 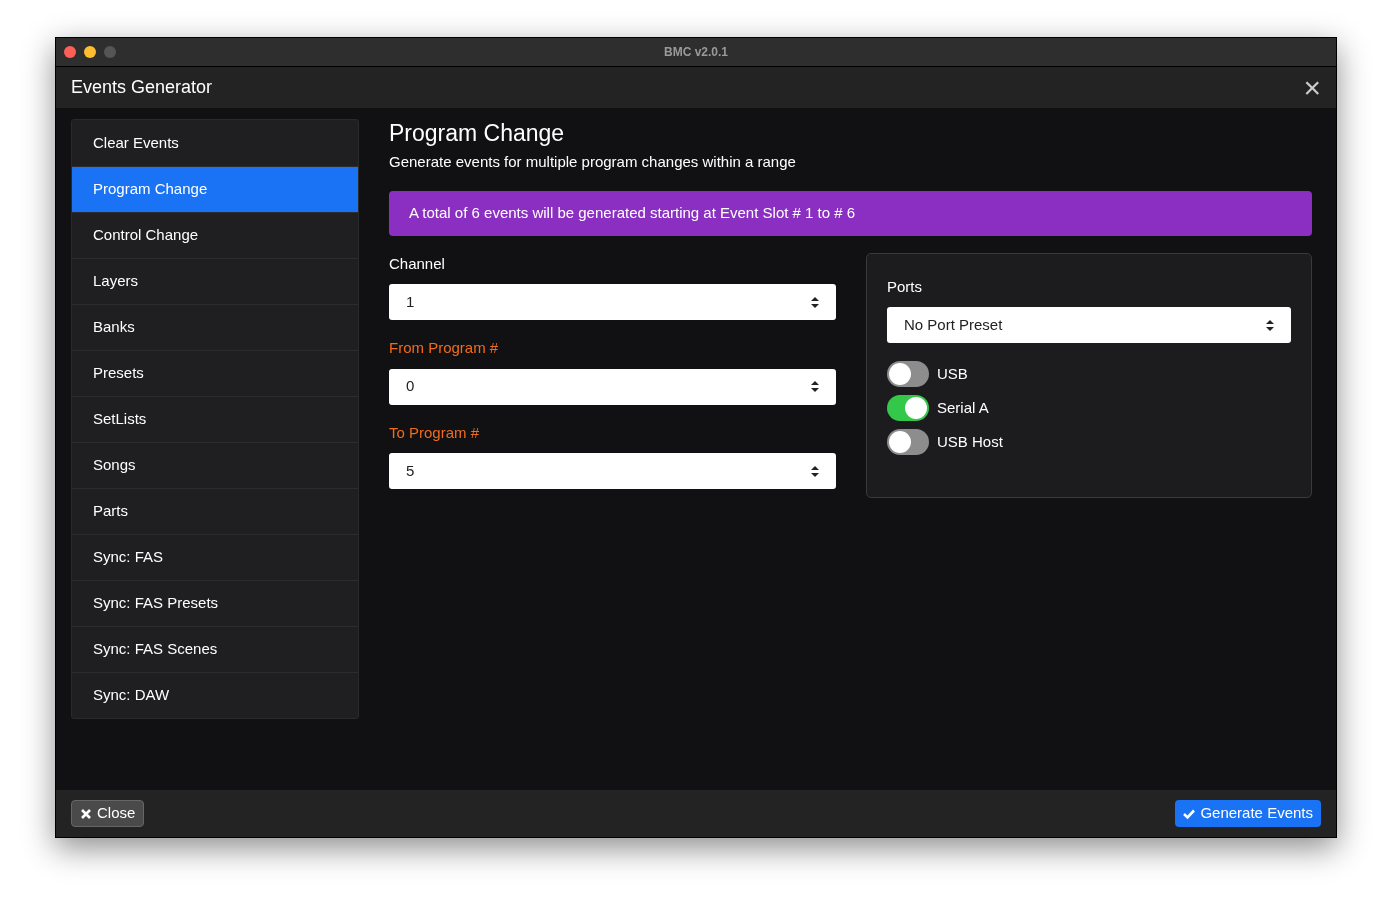 What do you see at coordinates (215, 511) in the screenshot?
I see `sidebar-item: Parts` at bounding box center [215, 511].